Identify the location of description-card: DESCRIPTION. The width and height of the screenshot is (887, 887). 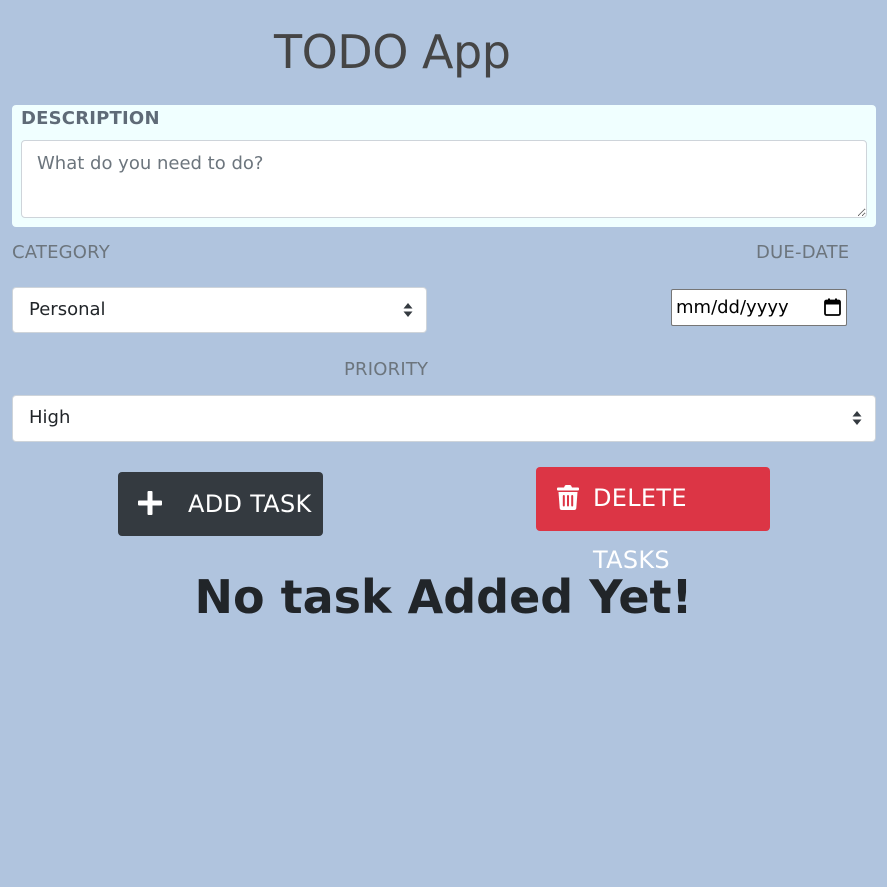
(444, 166).